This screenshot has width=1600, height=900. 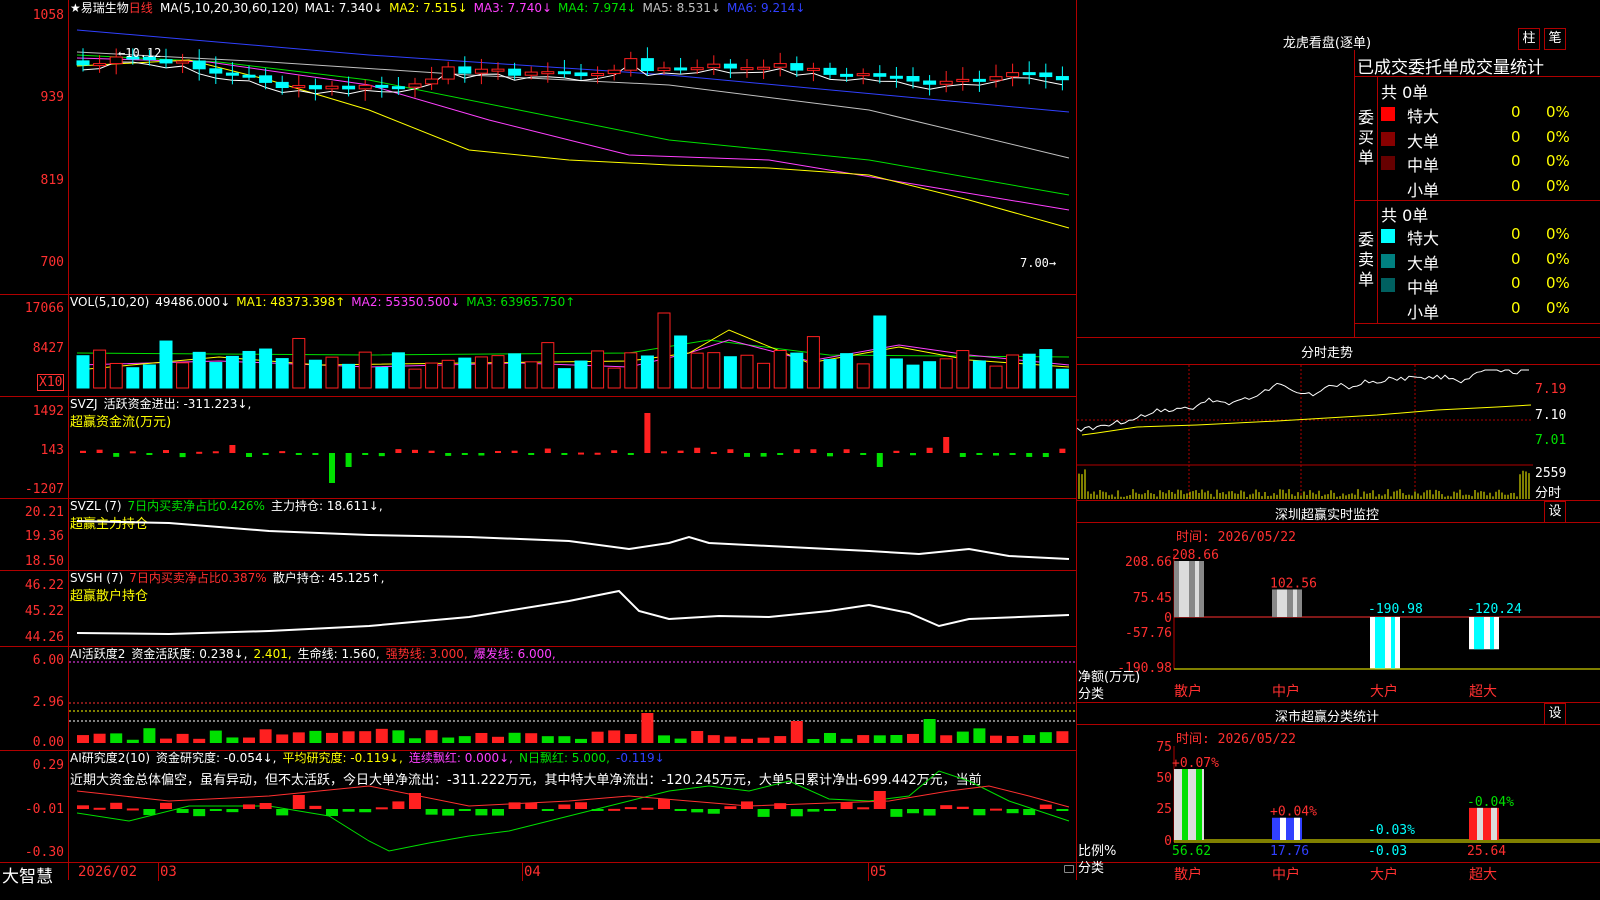 What do you see at coordinates (1326, 515) in the screenshot?
I see `monitor-title: 深圳超赢实时监控` at bounding box center [1326, 515].